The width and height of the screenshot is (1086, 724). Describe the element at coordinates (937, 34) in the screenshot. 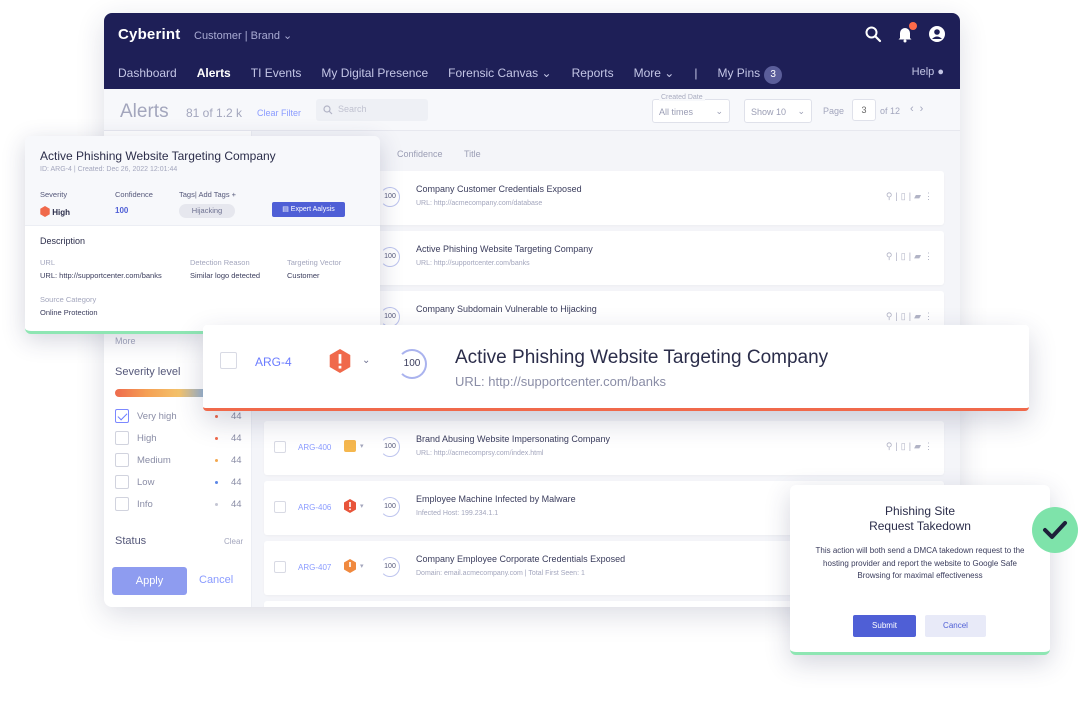

I see `user-icon` at that location.